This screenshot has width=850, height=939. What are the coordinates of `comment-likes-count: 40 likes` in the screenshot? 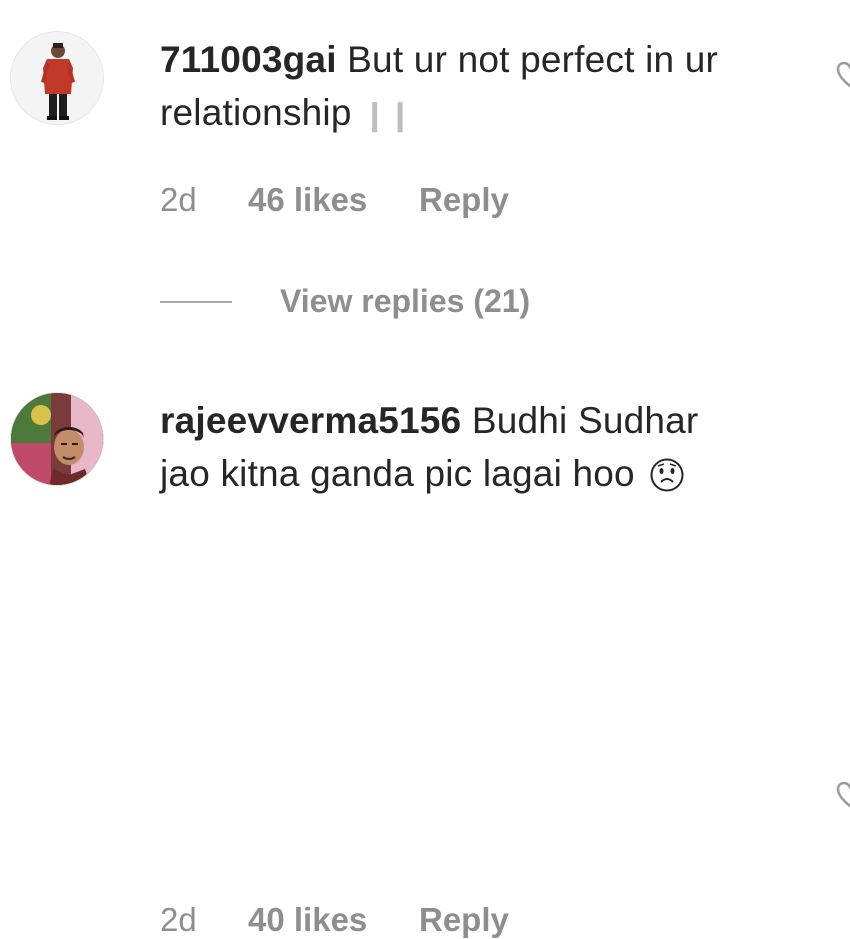 It's located at (333, 920).